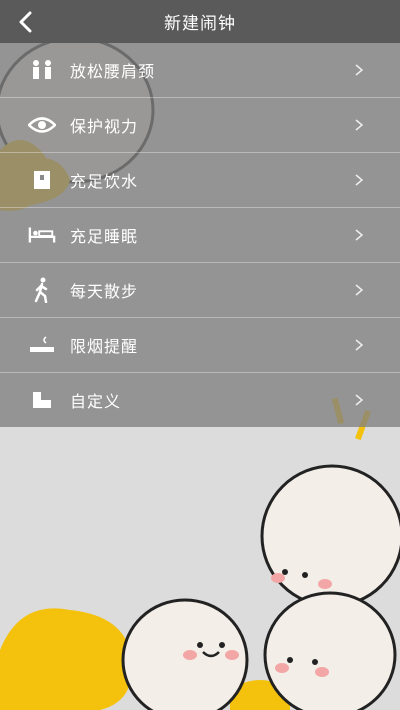  Describe the element at coordinates (104, 346) in the screenshot. I see `list-item-label: 限烟提醒` at that location.